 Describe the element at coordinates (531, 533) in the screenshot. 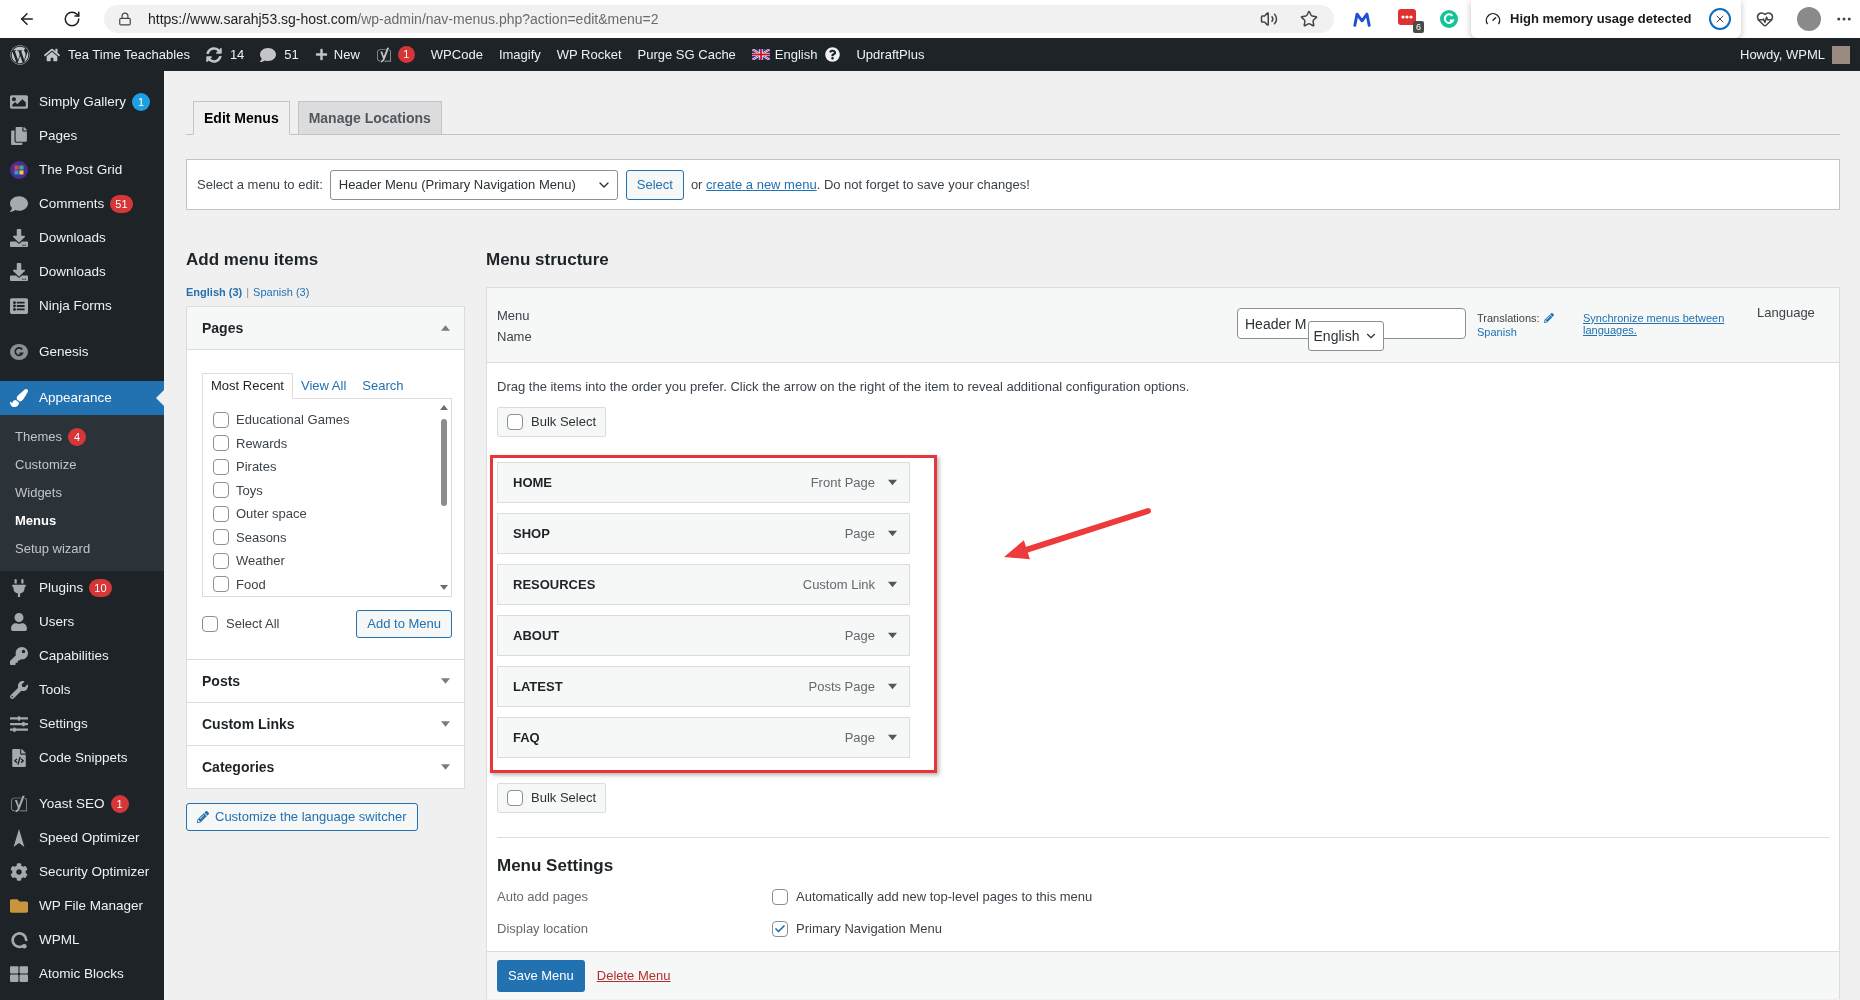

I see `menu-item-title: SHOP` at that location.